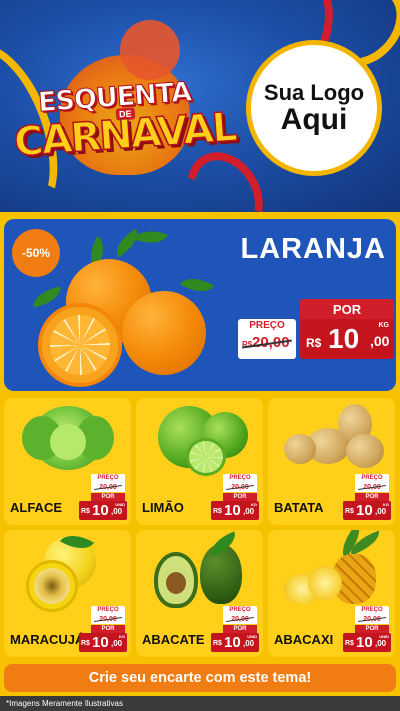 The height and width of the screenshot is (711, 400). Describe the element at coordinates (299, 507) in the screenshot. I see `product-name: BATATA` at that location.